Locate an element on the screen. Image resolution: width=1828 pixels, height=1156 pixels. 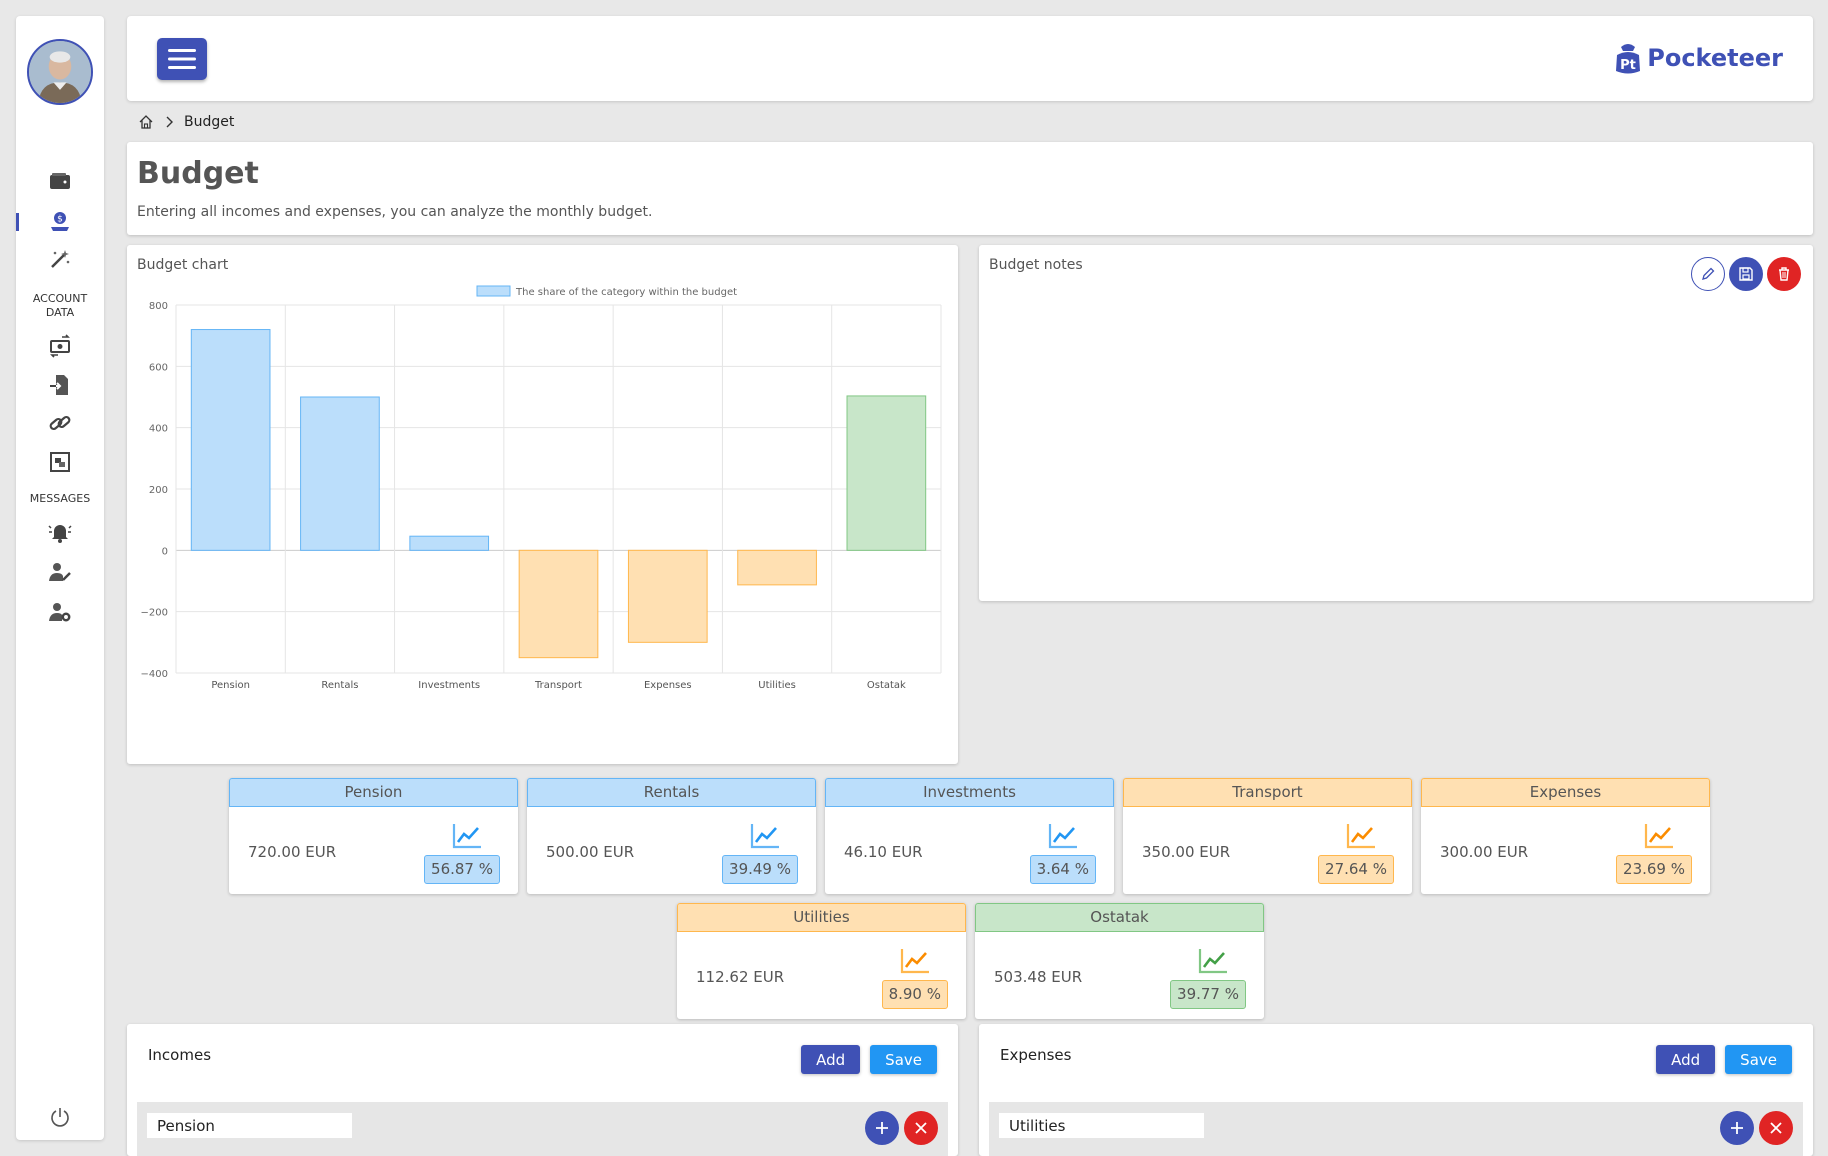
x-tick-label: Utilities is located at coordinates (777, 685).